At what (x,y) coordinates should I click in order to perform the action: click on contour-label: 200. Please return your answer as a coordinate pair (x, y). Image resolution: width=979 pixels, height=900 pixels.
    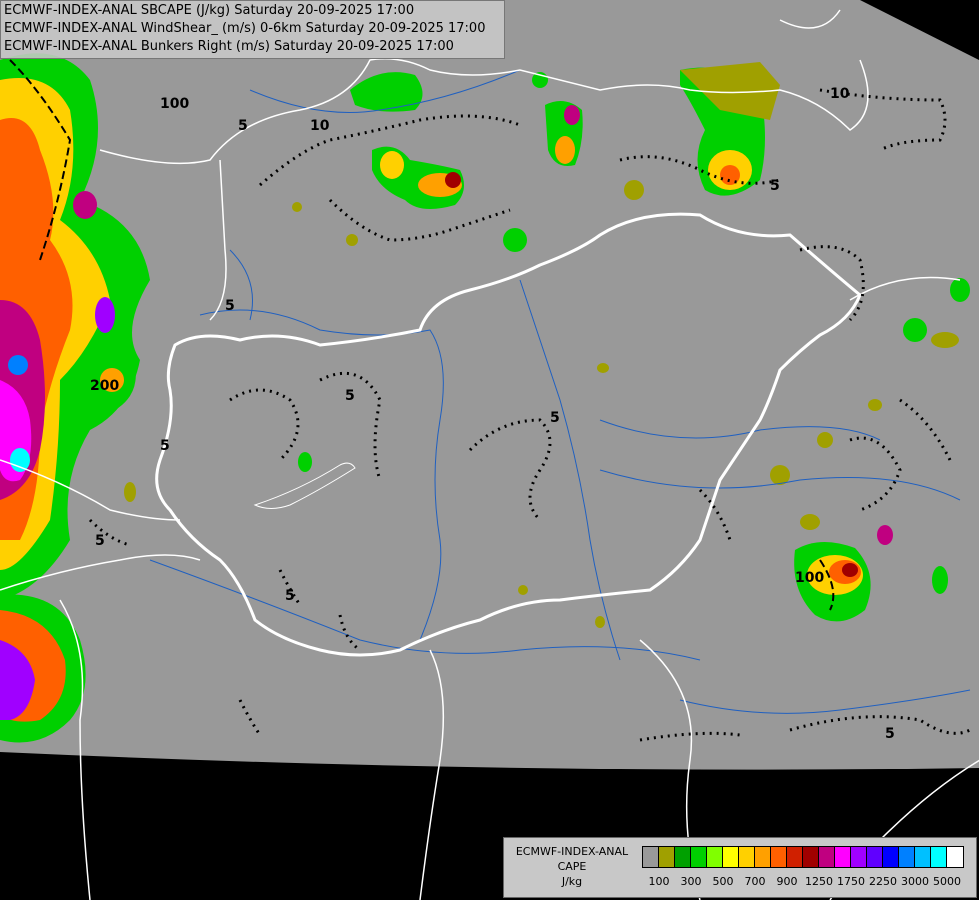
    Looking at the image, I should click on (104, 386).